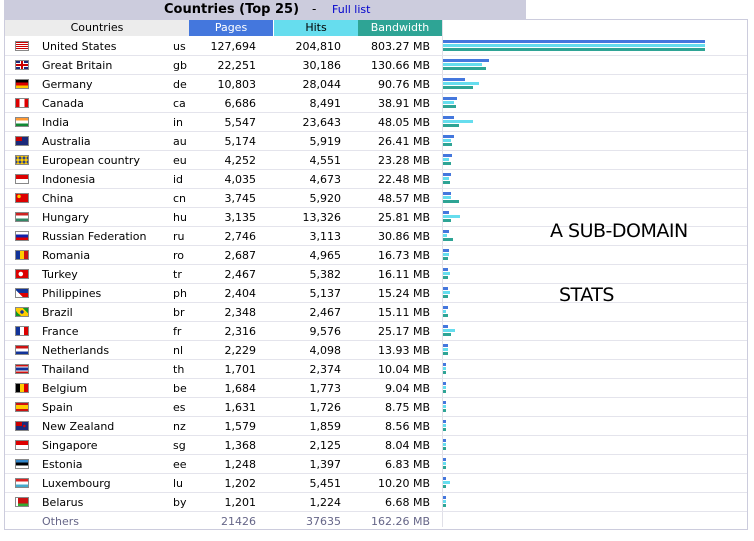 This screenshot has height=541, width=754. I want to click on country-name: China, so click(58, 198).